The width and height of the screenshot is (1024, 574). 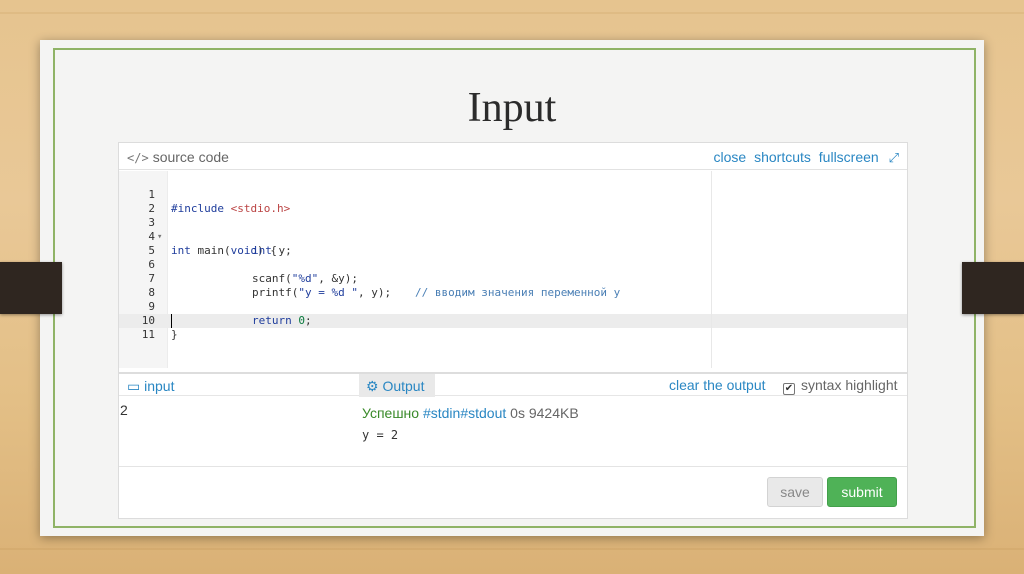 I want to click on text-cursor, so click(x=171, y=321).